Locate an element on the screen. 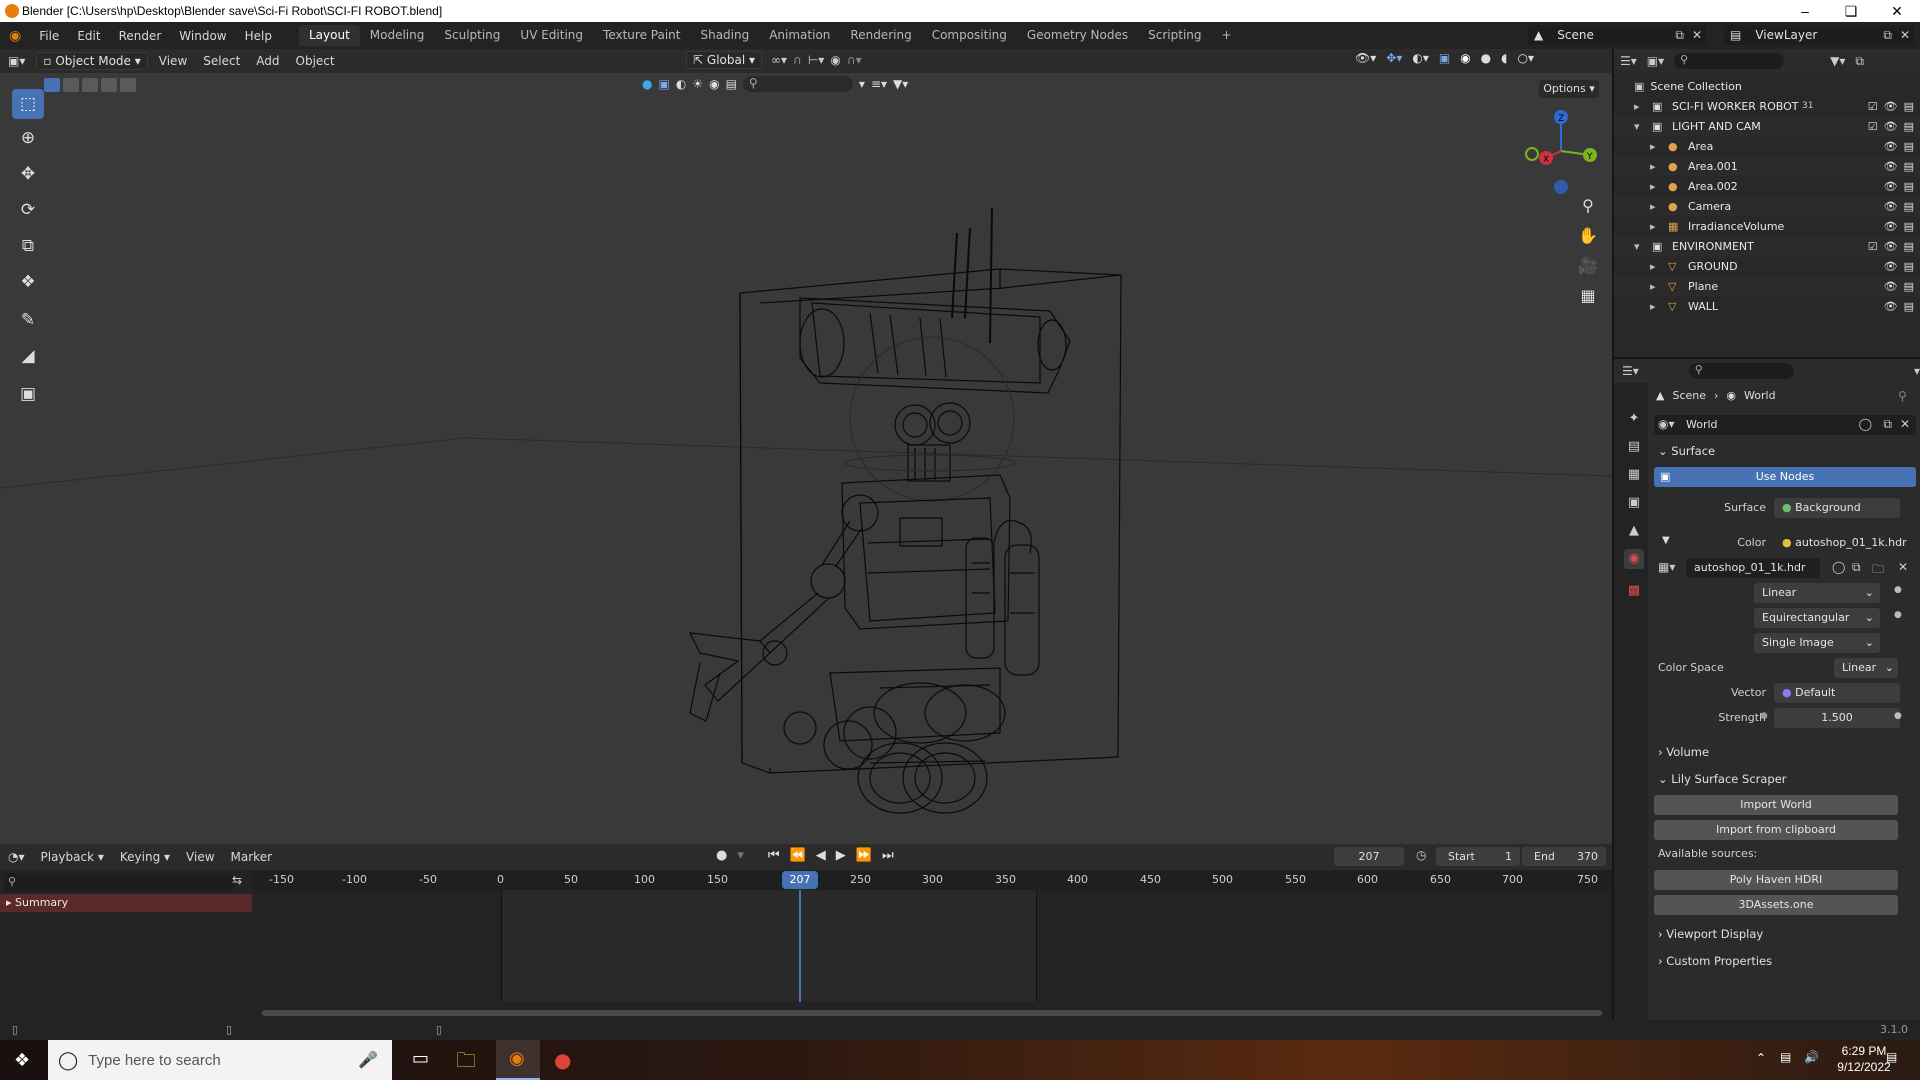 This screenshot has height=1080, width=1920. pivot-point-icon: ∞▾ is located at coordinates (779, 60).